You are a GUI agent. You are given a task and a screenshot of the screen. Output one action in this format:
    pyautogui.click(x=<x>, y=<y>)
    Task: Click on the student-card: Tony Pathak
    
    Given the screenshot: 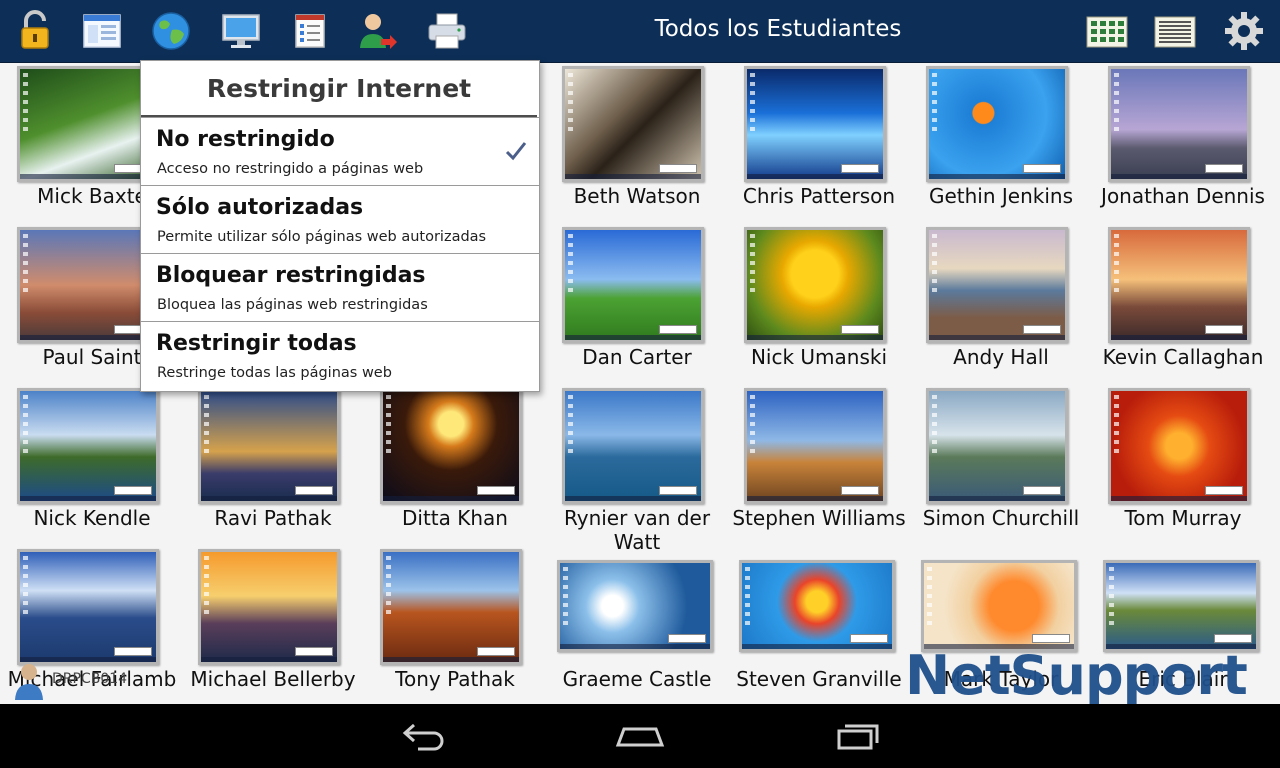 What is the action you would take?
    pyautogui.click(x=455, y=623)
    